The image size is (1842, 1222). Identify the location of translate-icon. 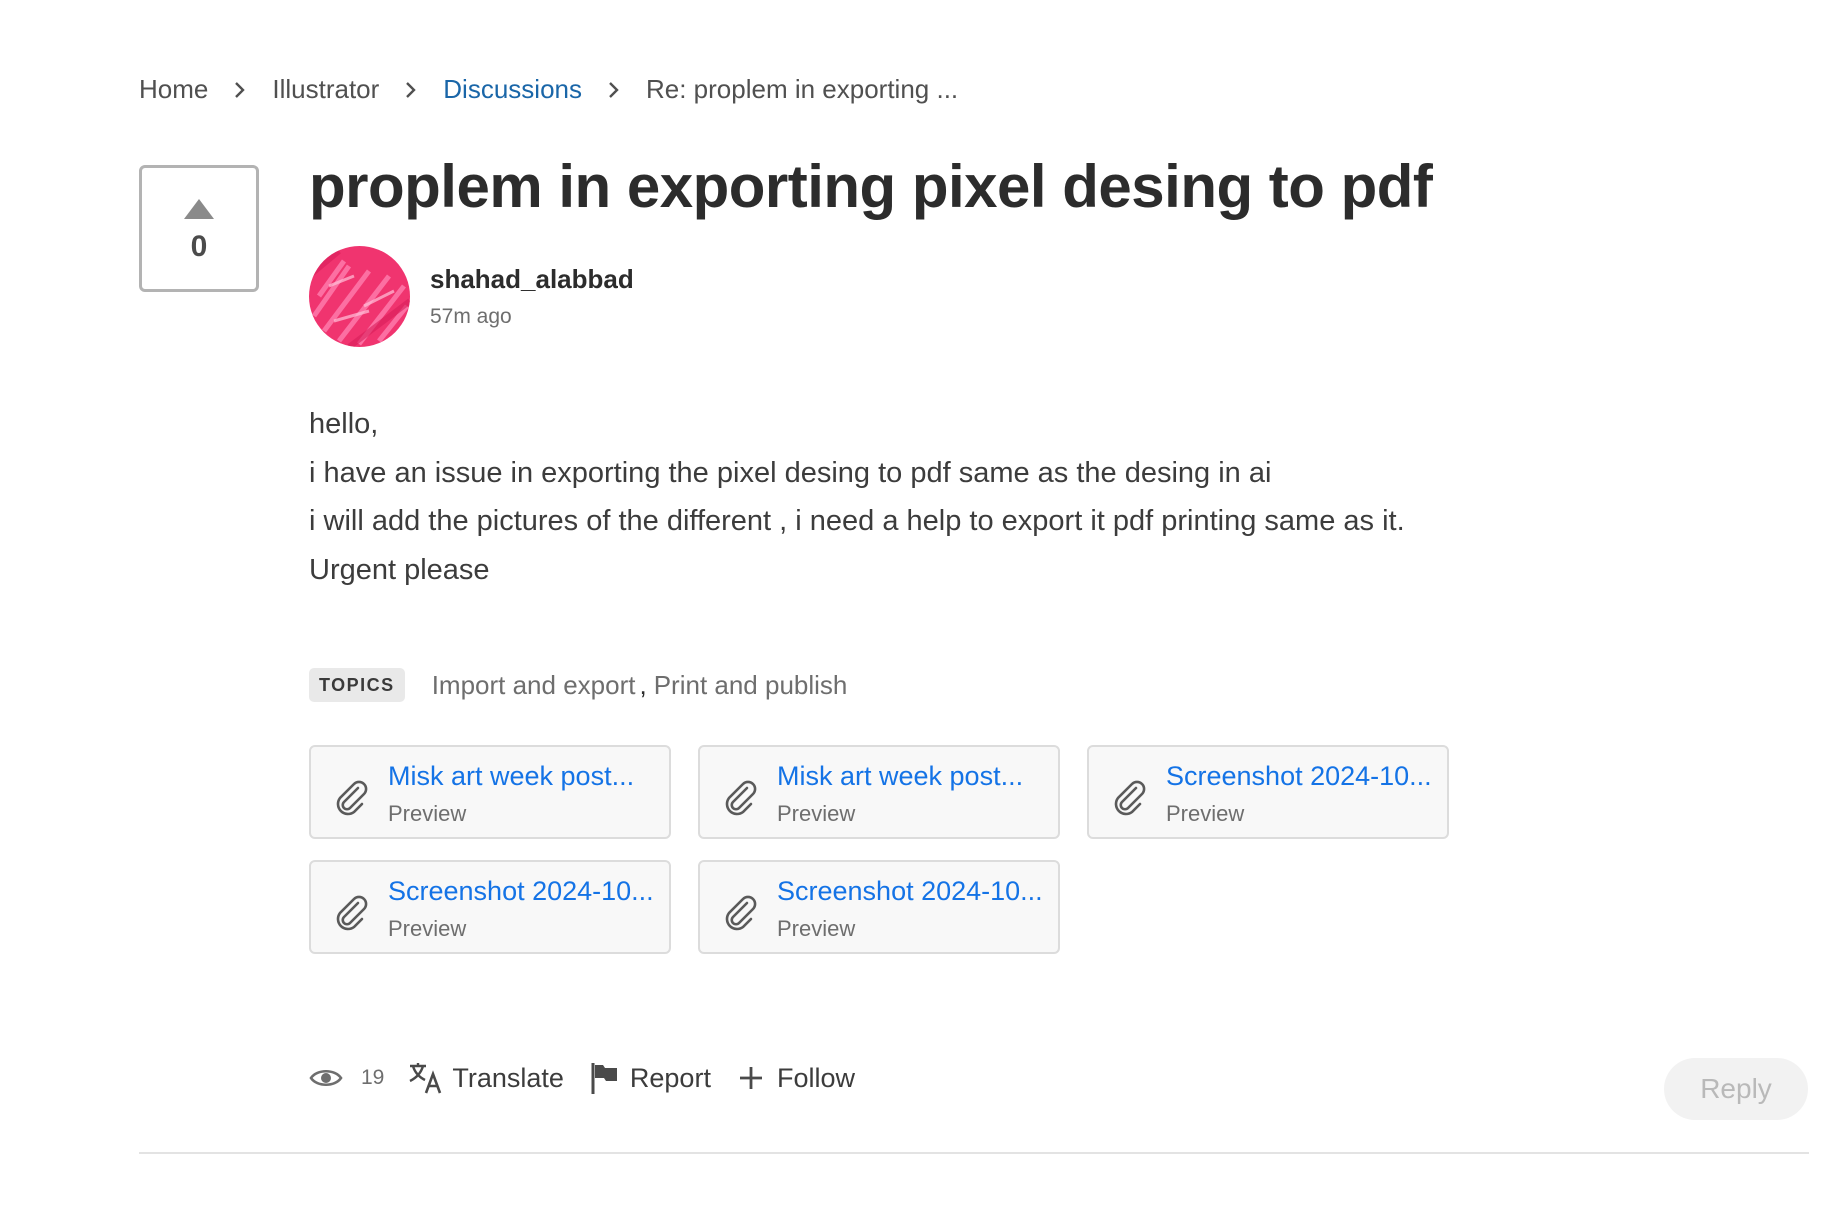
(426, 1078).